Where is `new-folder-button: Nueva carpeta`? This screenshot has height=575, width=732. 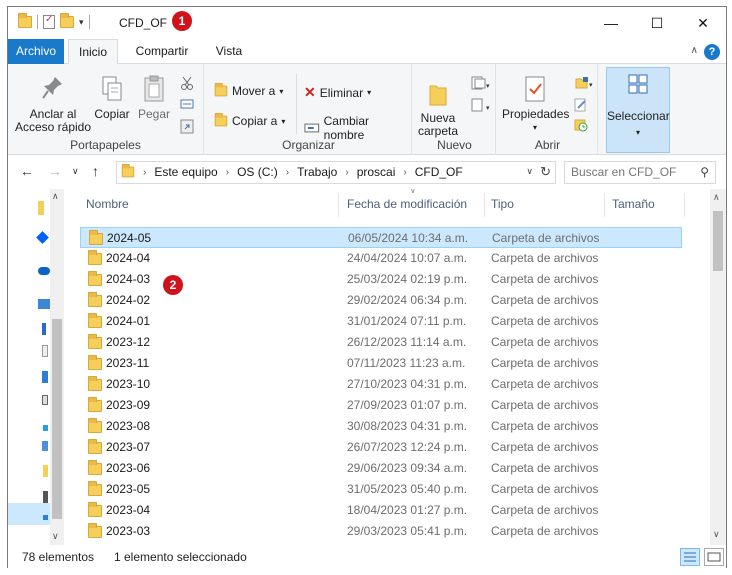 new-folder-button: Nueva carpeta is located at coordinates (438, 108).